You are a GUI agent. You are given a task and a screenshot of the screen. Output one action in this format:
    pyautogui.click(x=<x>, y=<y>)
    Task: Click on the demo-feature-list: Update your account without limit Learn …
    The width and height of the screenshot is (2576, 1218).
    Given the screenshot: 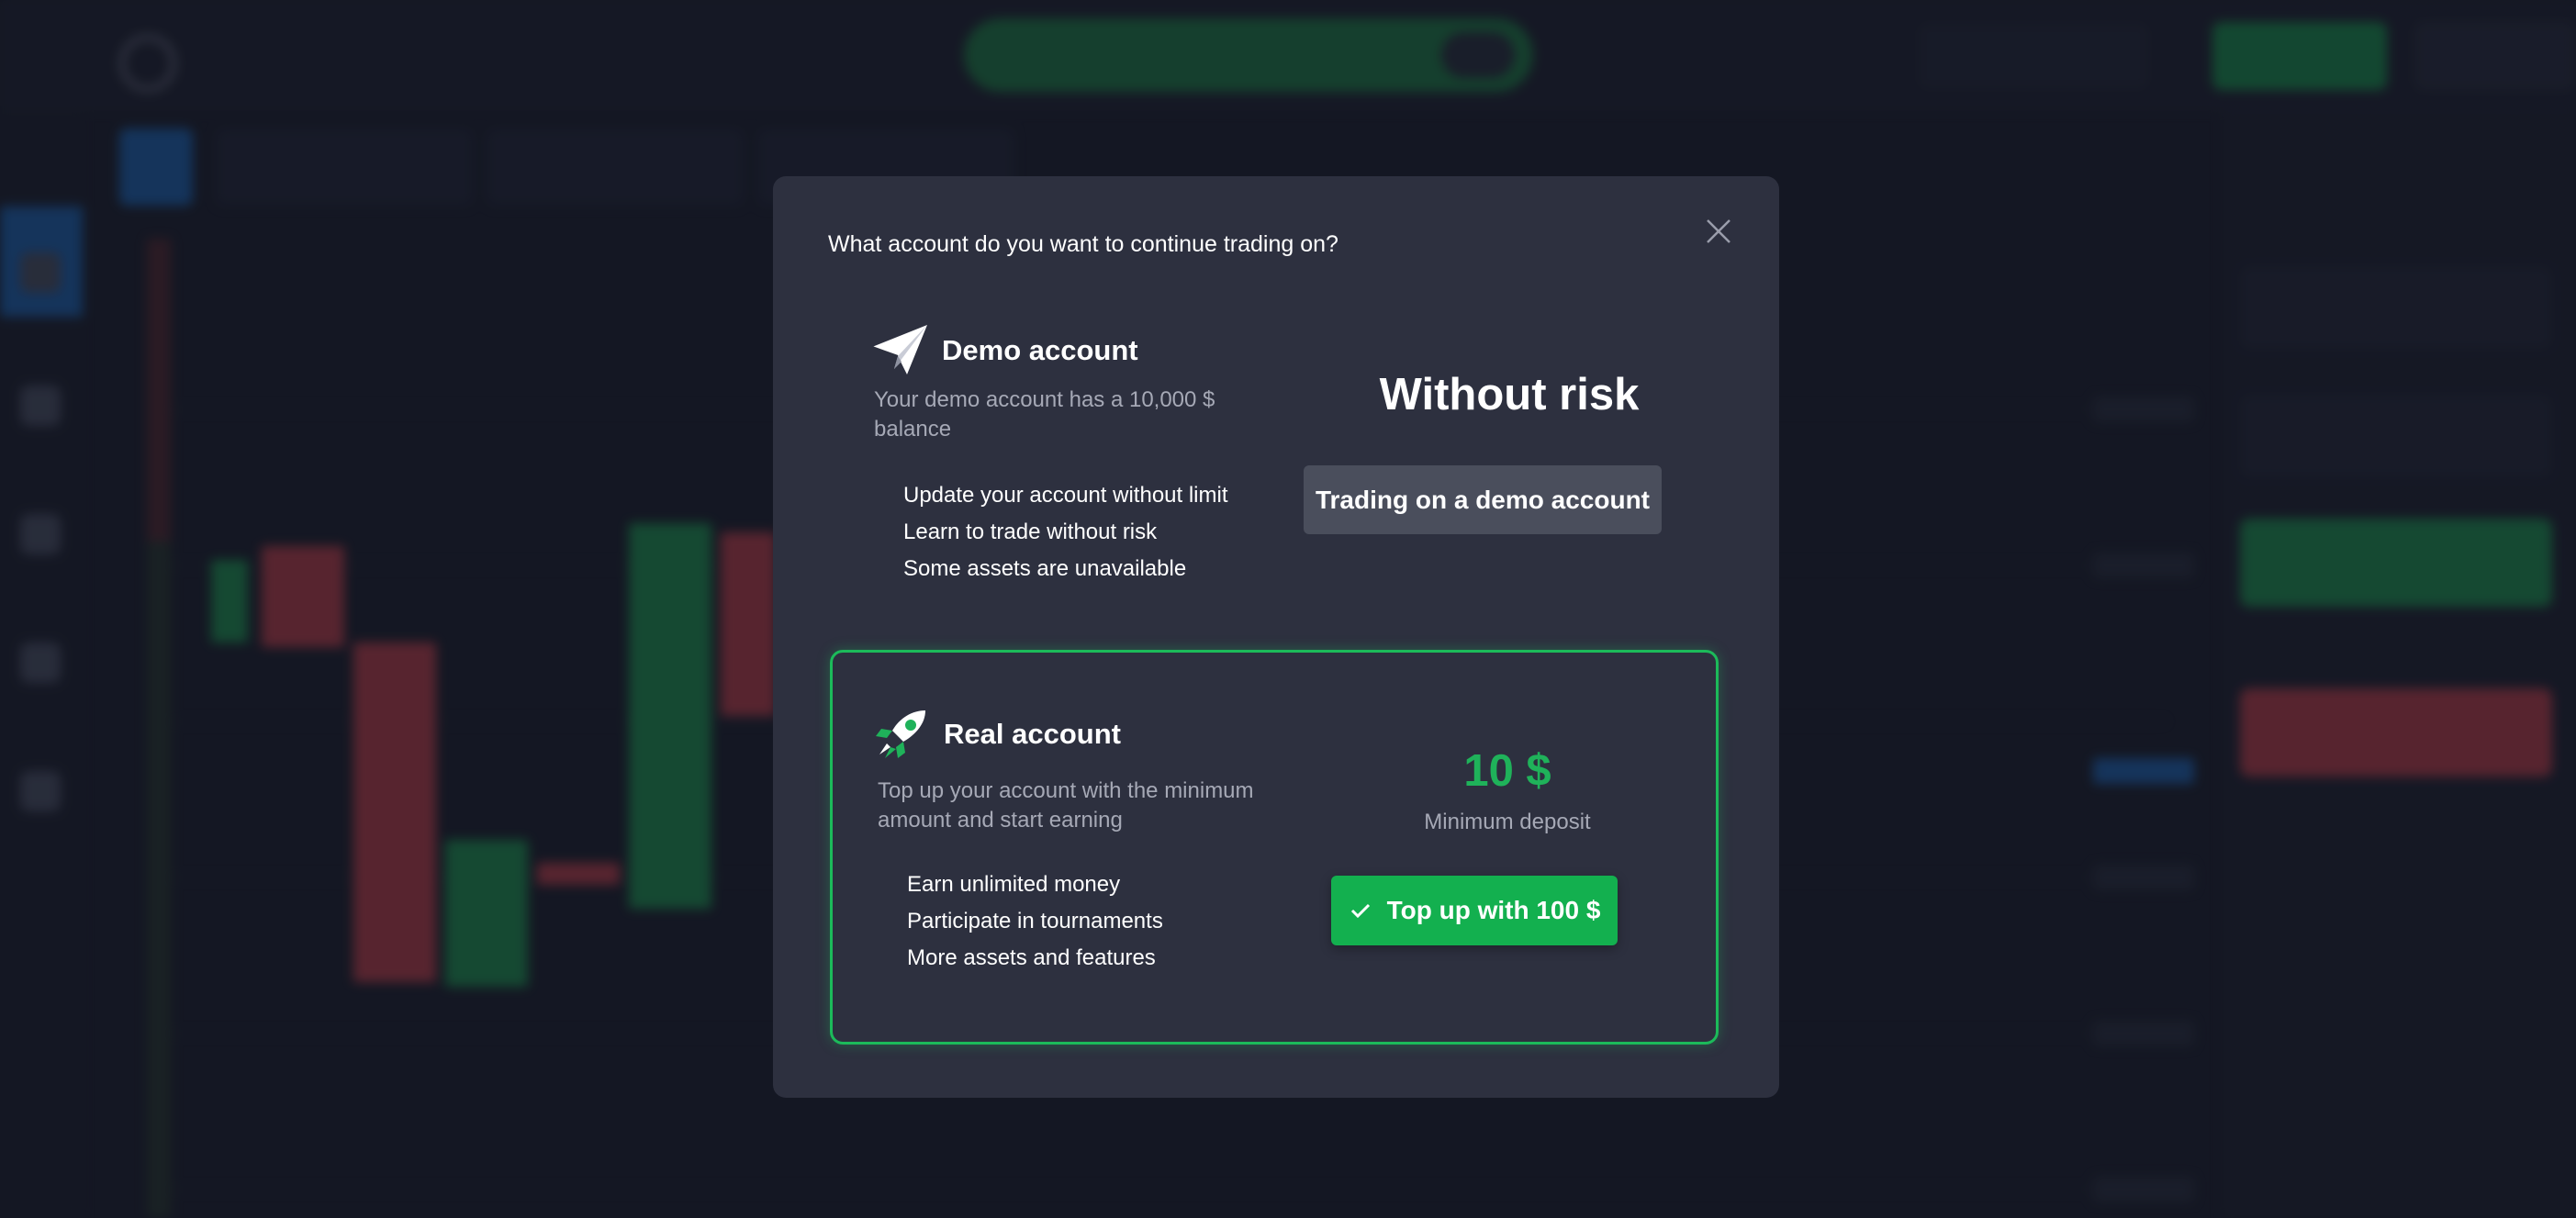 What is the action you would take?
    pyautogui.click(x=1065, y=532)
    